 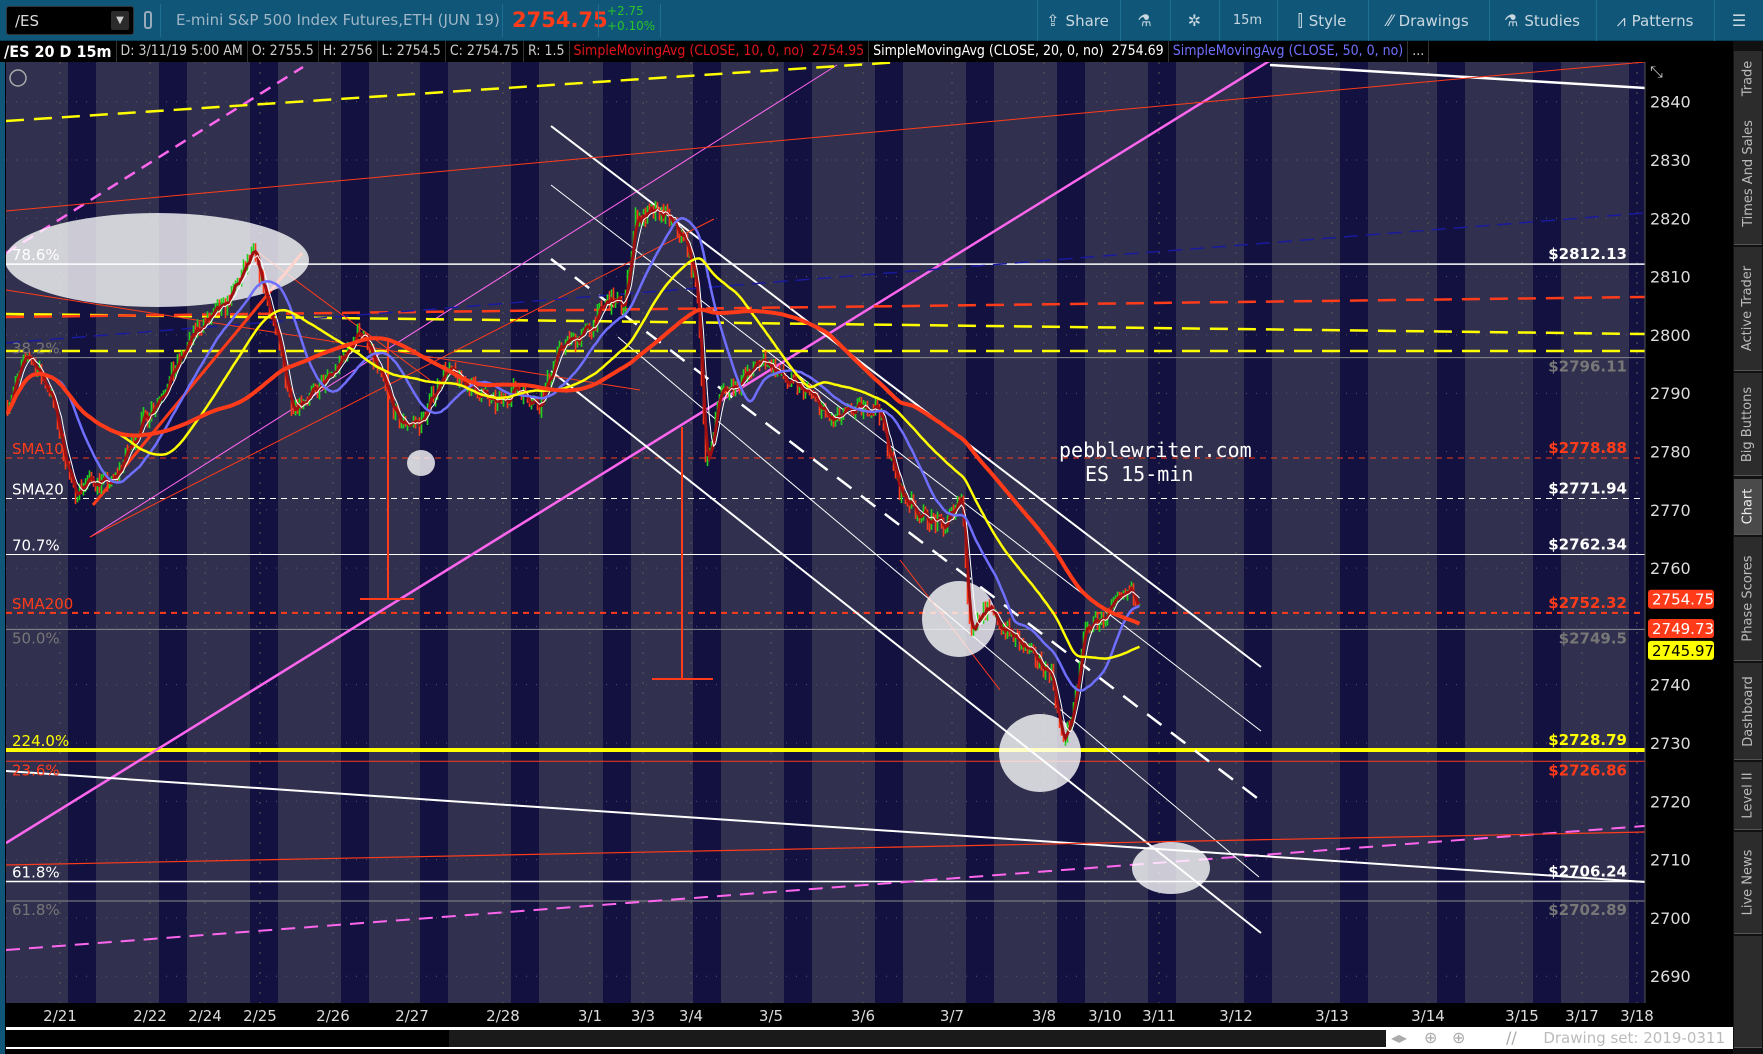 I want to click on sma10-label: SimpleMovingAvg (CLOSE, 10, 0, no), so click(x=689, y=51).